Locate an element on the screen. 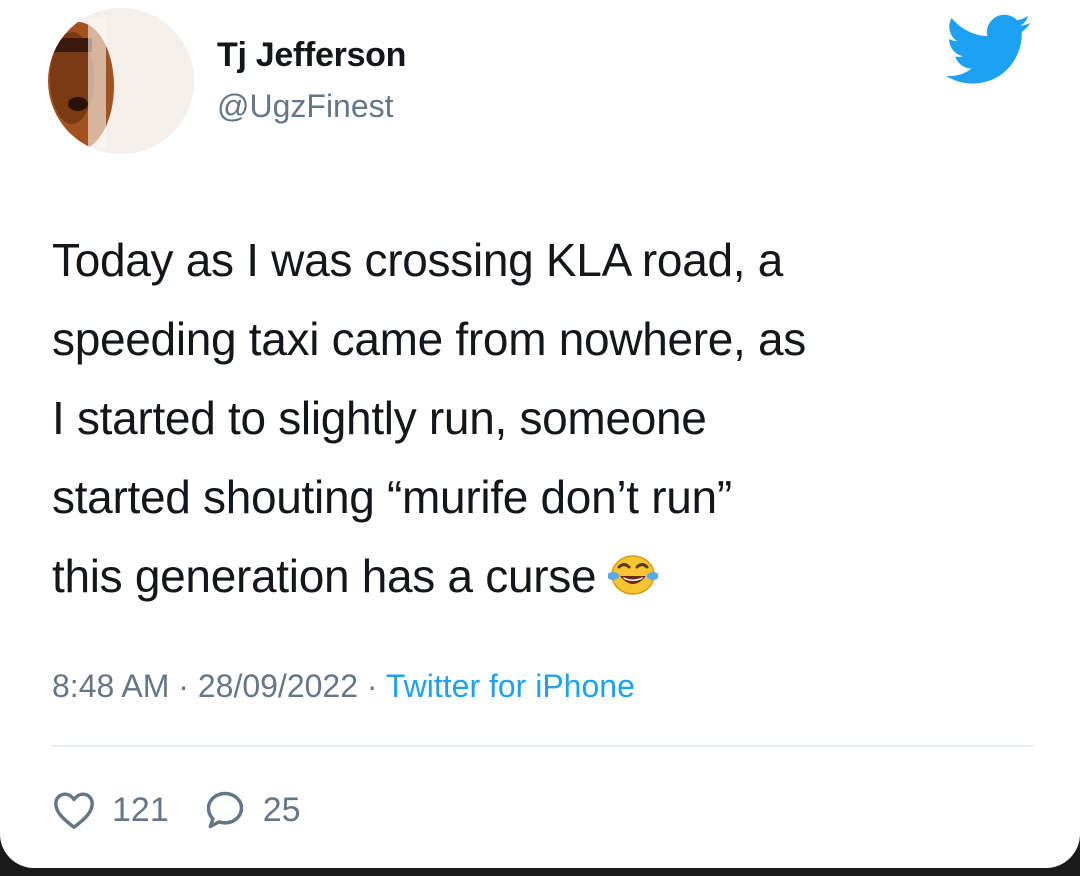 Image resolution: width=1080 pixels, height=876 pixels. divider is located at coordinates (543, 746).